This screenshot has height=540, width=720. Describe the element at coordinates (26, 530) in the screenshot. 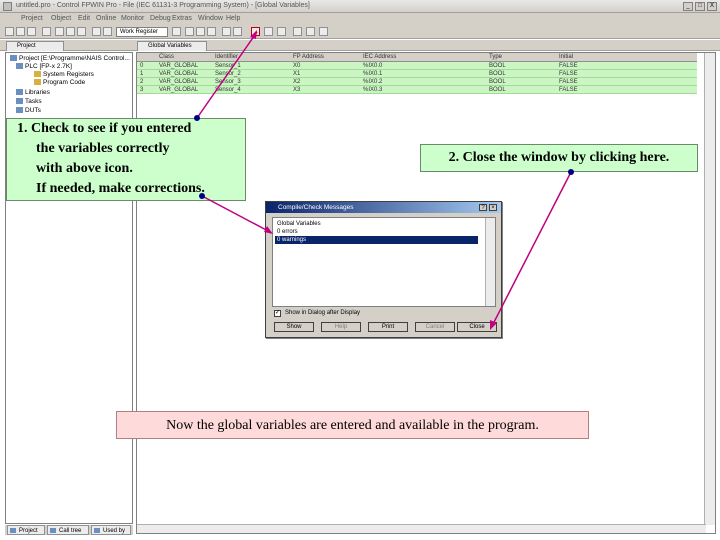

I see `bottom-tab-project: Project` at that location.